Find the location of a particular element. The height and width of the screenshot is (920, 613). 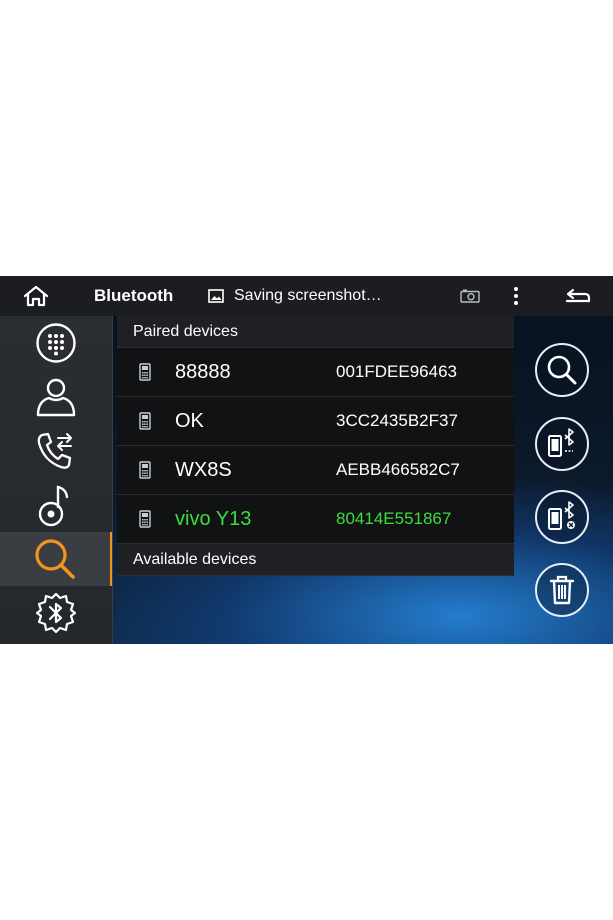

back-icon is located at coordinates (578, 295).